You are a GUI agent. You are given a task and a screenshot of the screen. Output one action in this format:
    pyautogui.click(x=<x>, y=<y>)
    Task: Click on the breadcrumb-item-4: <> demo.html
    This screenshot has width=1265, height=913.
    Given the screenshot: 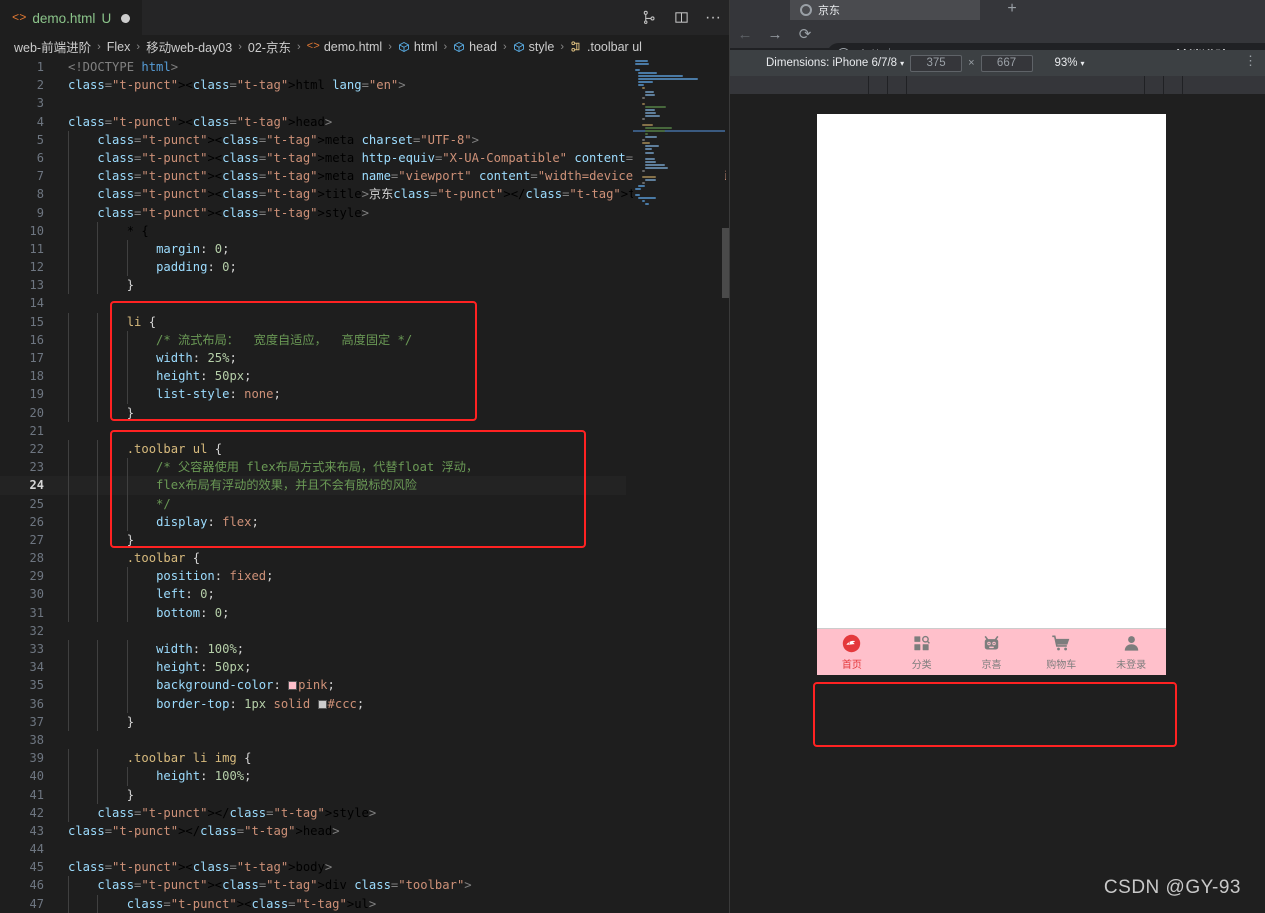 What is the action you would take?
    pyautogui.click(x=345, y=47)
    